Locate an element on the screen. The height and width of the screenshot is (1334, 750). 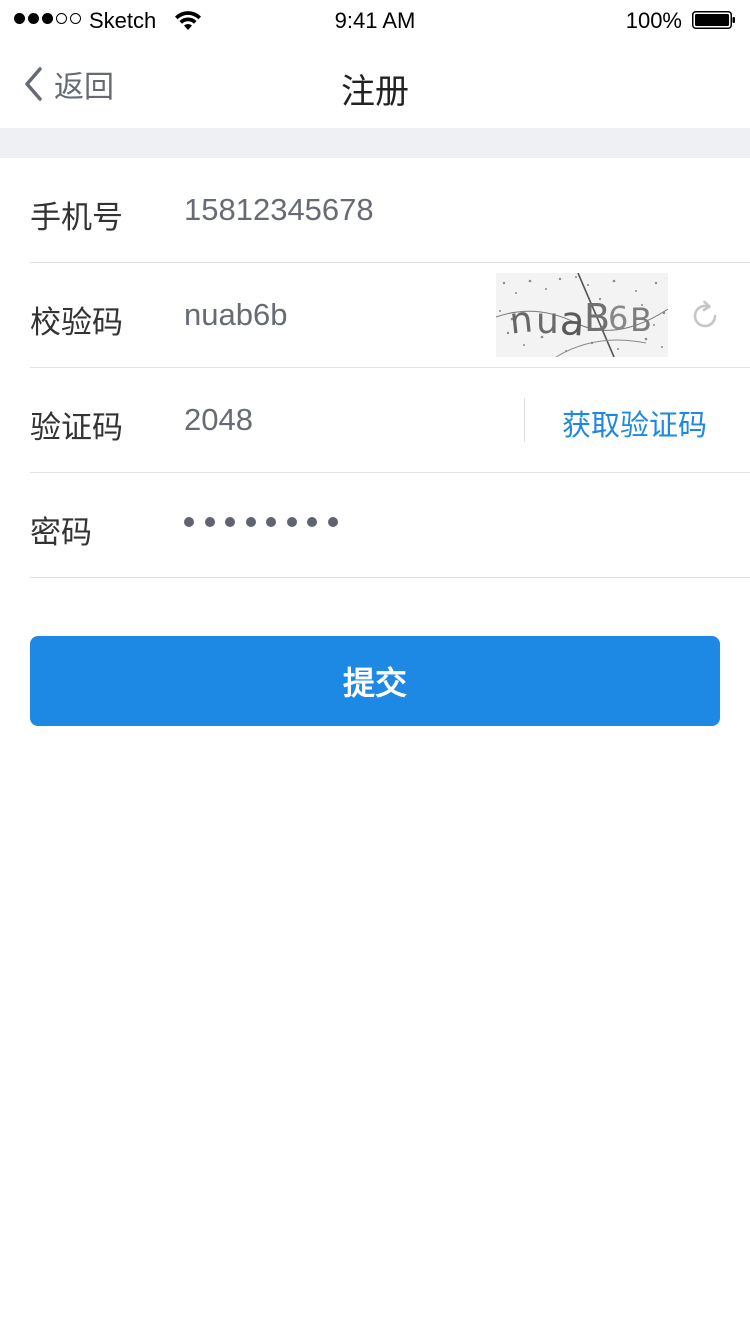
section-spacer is located at coordinates (375, 143).